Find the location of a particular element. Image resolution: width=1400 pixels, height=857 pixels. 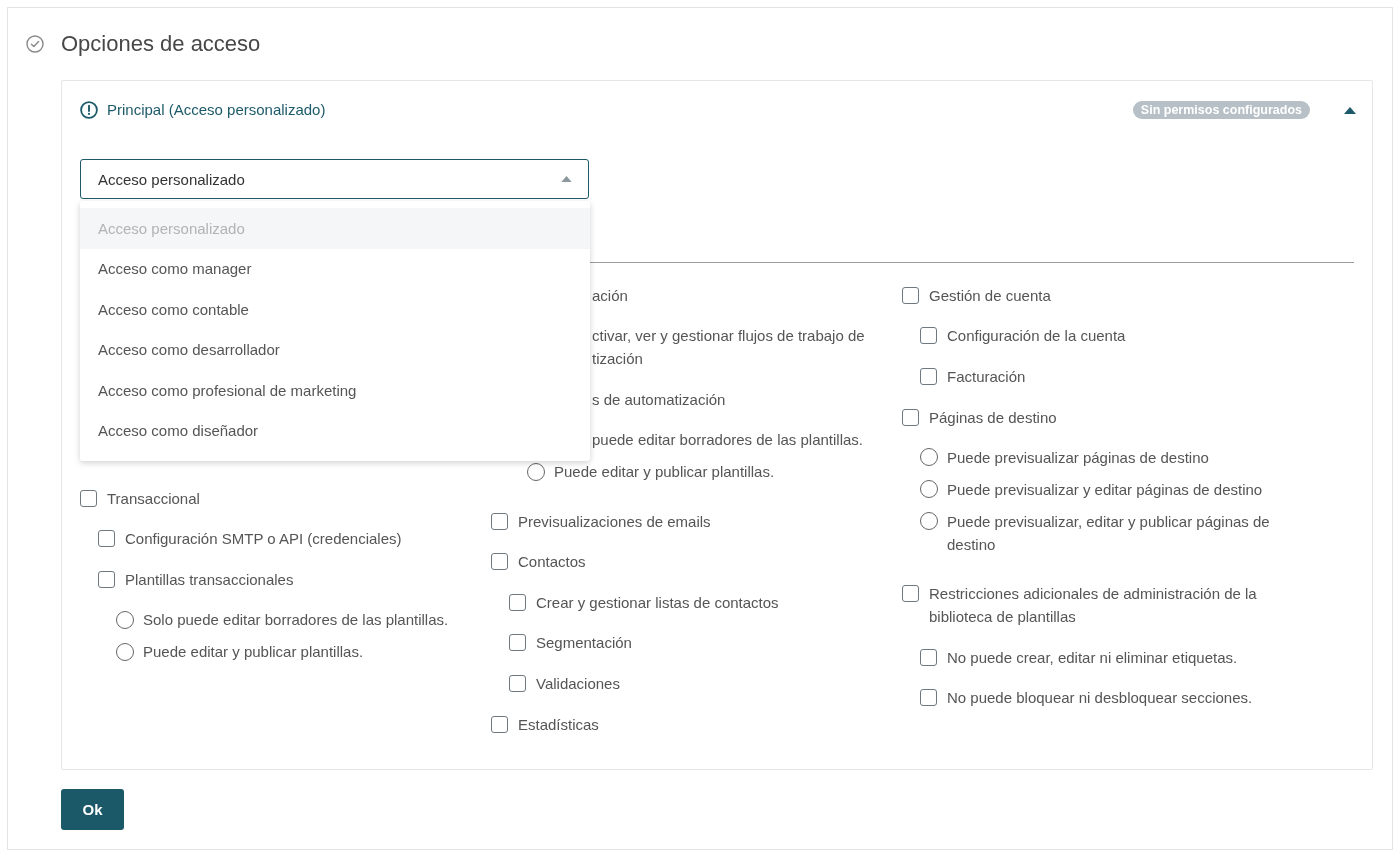

option-label: Facturación is located at coordinates (986, 377).